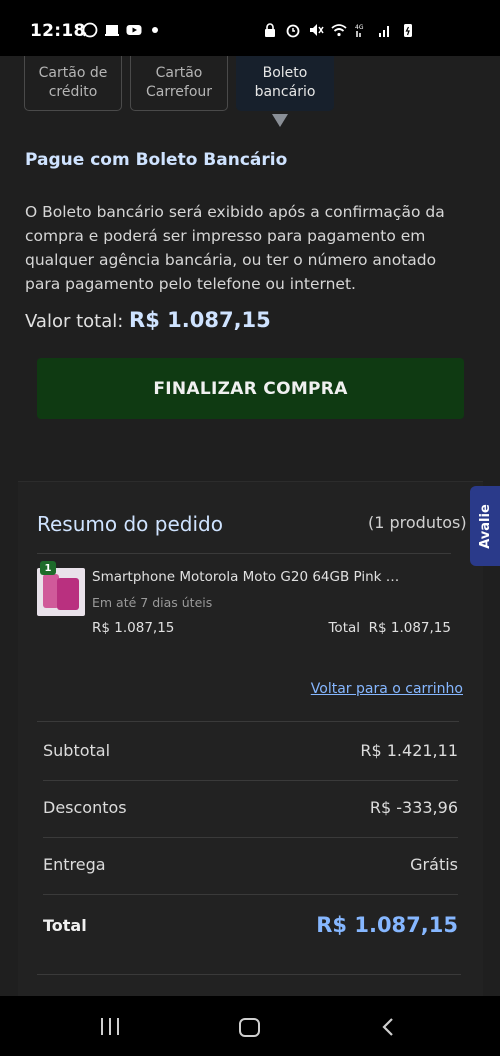 Image resolution: width=500 pixels, height=1056 pixels. Describe the element at coordinates (285, 83) in the screenshot. I see `tab-boleto: Boleto bancário` at that location.